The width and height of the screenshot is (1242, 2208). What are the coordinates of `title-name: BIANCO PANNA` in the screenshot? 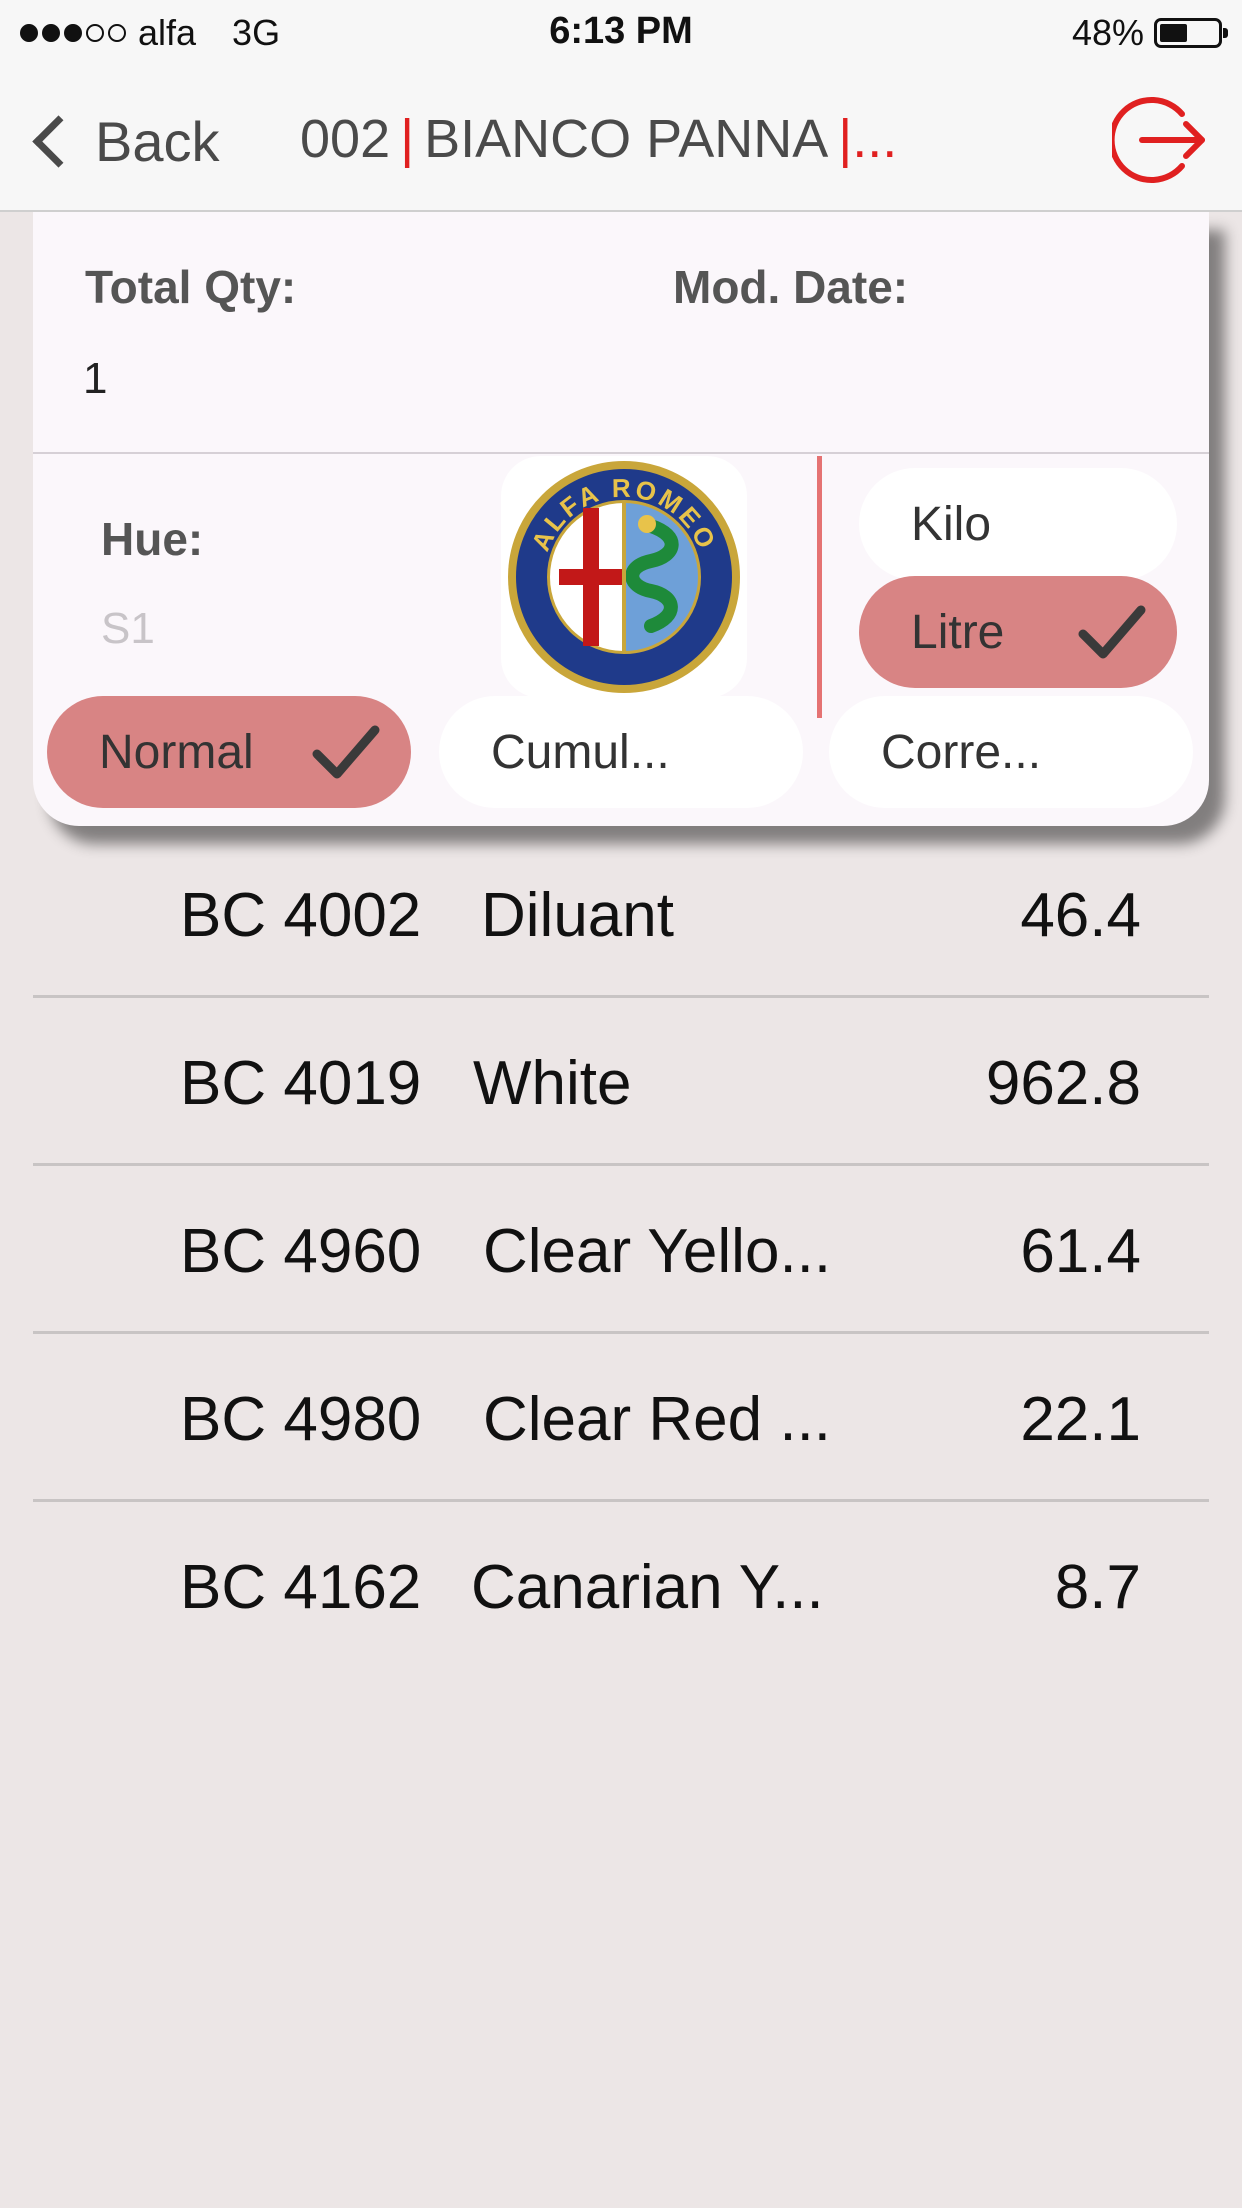 It's located at (626, 139).